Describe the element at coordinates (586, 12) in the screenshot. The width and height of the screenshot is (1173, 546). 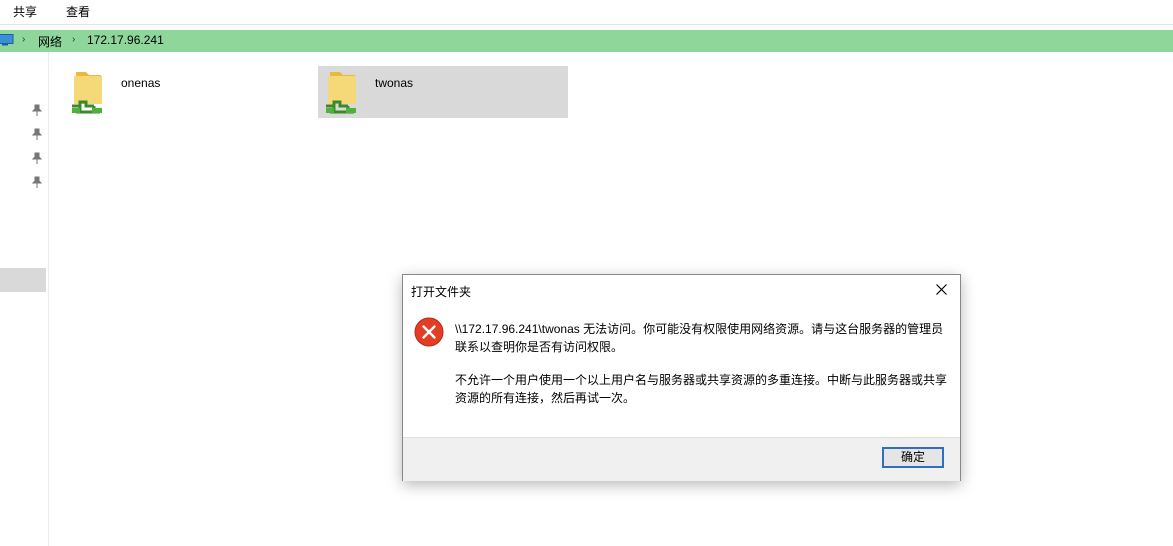
I see `ribbon: 共享 查看` at that location.